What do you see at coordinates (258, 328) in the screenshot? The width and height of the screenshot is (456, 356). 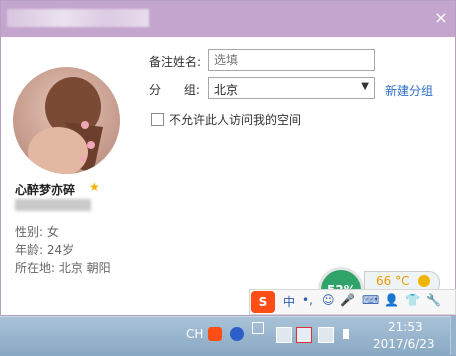 I see `action-center-icon` at bounding box center [258, 328].